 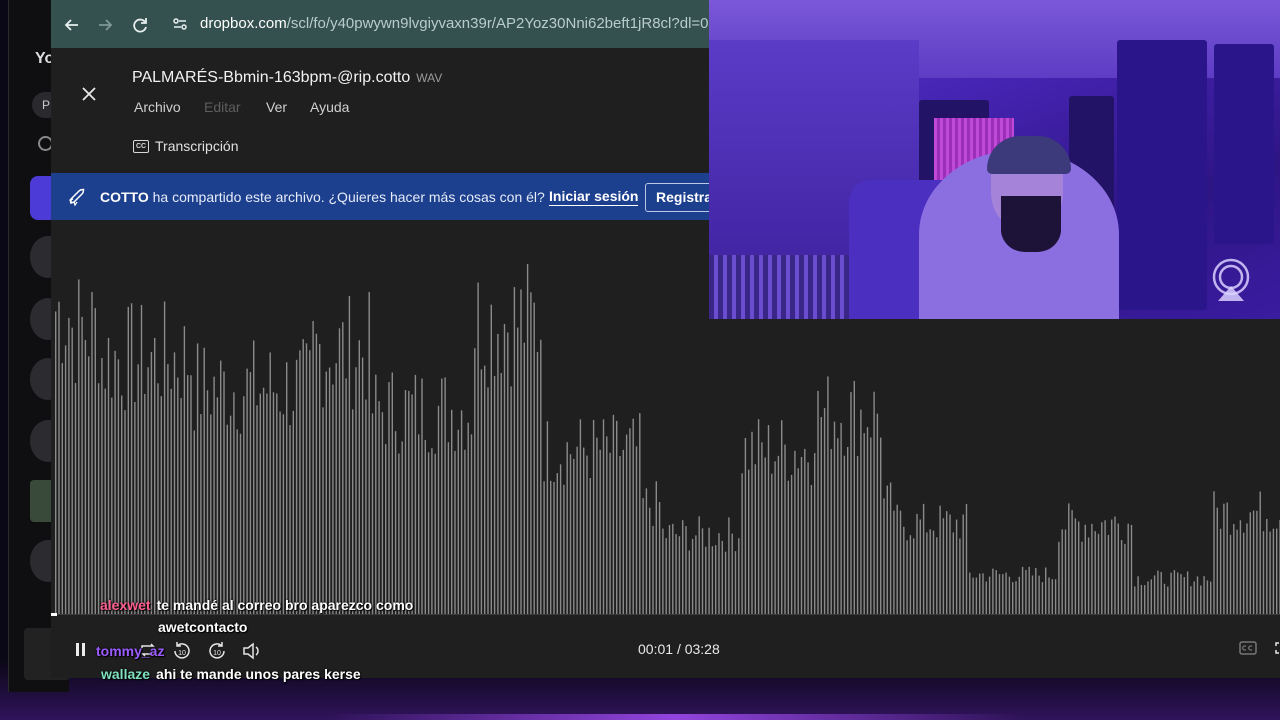 I want to click on captions-button, so click(x=1248, y=650).